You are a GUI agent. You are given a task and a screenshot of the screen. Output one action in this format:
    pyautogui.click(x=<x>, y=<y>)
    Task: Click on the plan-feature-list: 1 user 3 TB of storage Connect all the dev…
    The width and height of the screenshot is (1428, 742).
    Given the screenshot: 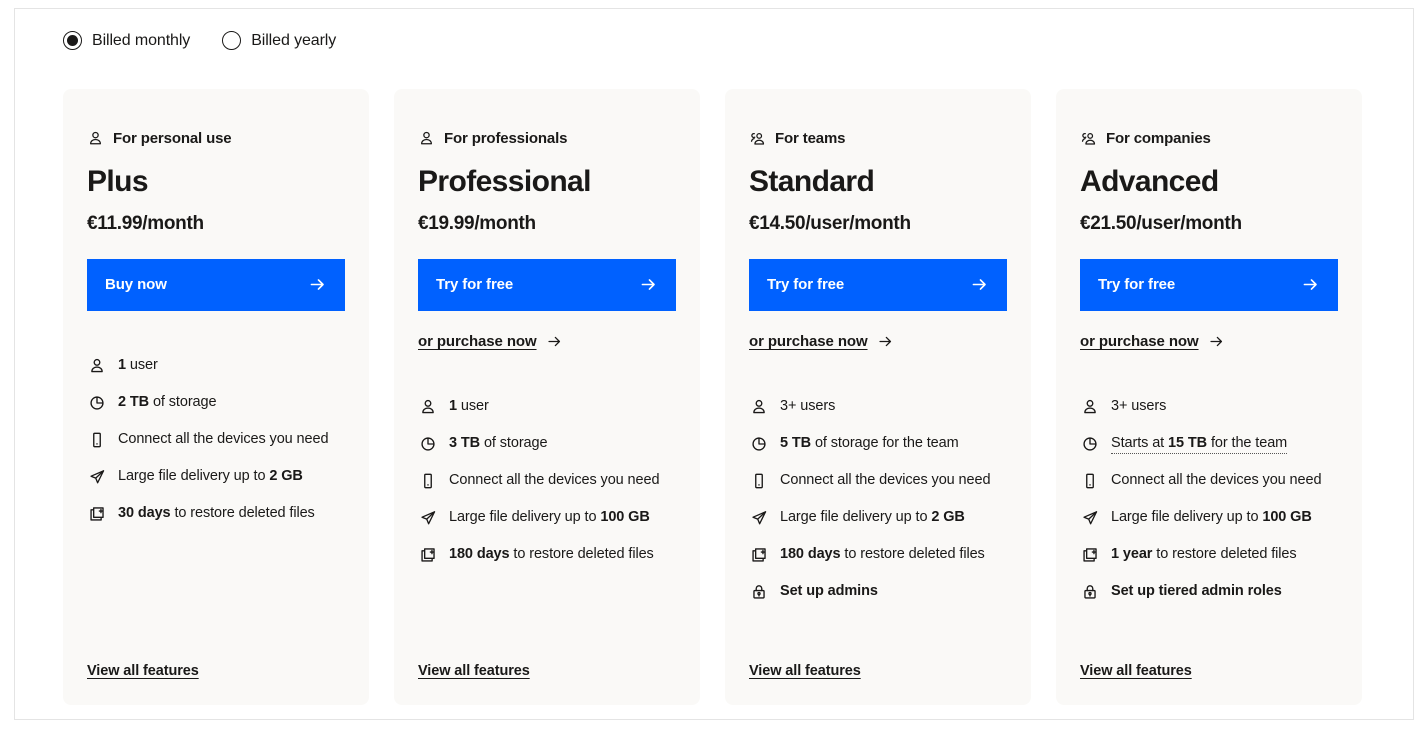 What is the action you would take?
    pyautogui.click(x=547, y=481)
    